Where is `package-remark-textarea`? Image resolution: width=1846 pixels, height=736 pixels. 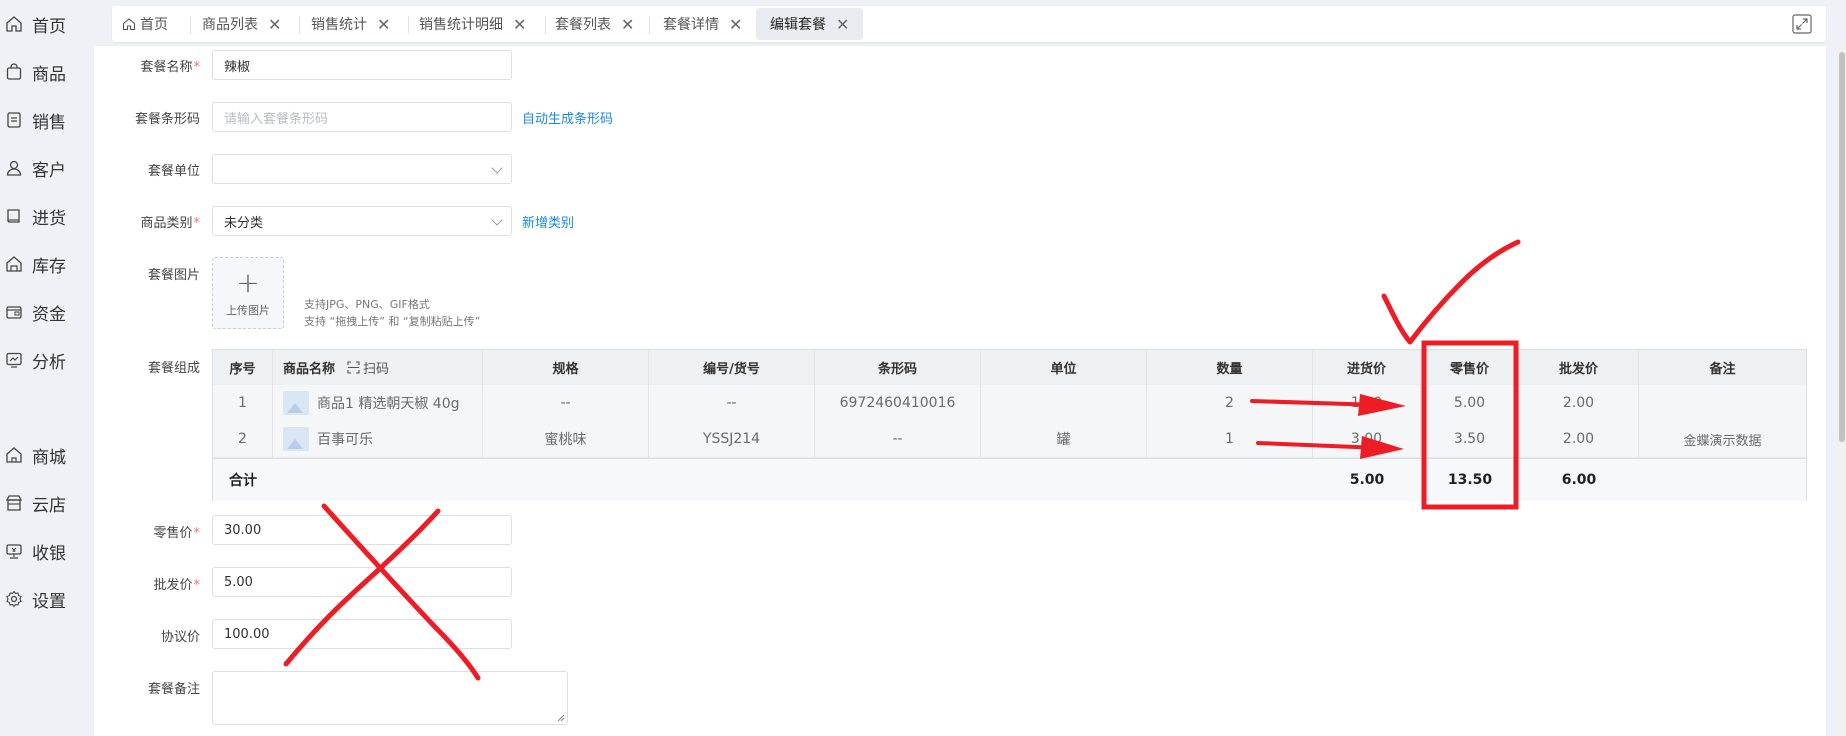
package-remark-textarea is located at coordinates (390, 698).